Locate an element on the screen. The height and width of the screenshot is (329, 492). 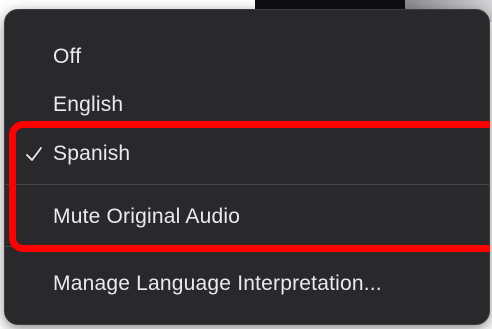
menu-item-off: Off is located at coordinates (247, 57).